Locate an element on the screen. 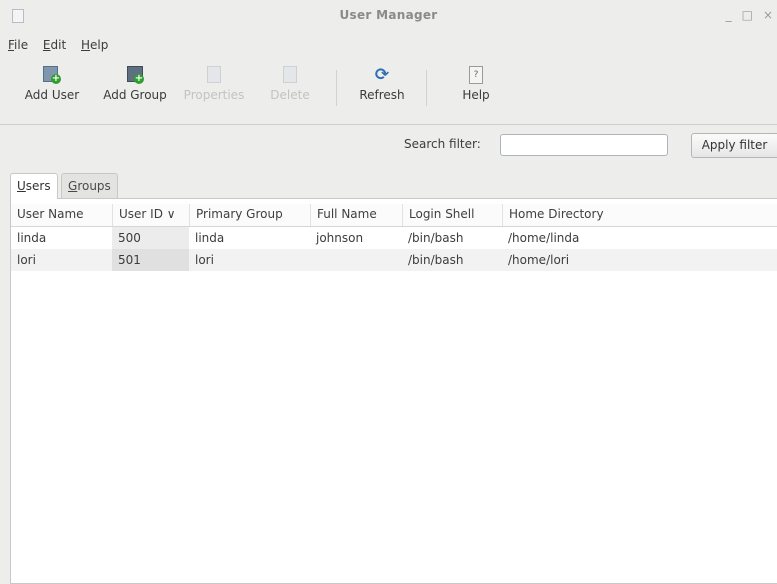 Image resolution: width=777 pixels, height=584 pixels. column-header-home-directory: Home Directory is located at coordinates (639, 215).